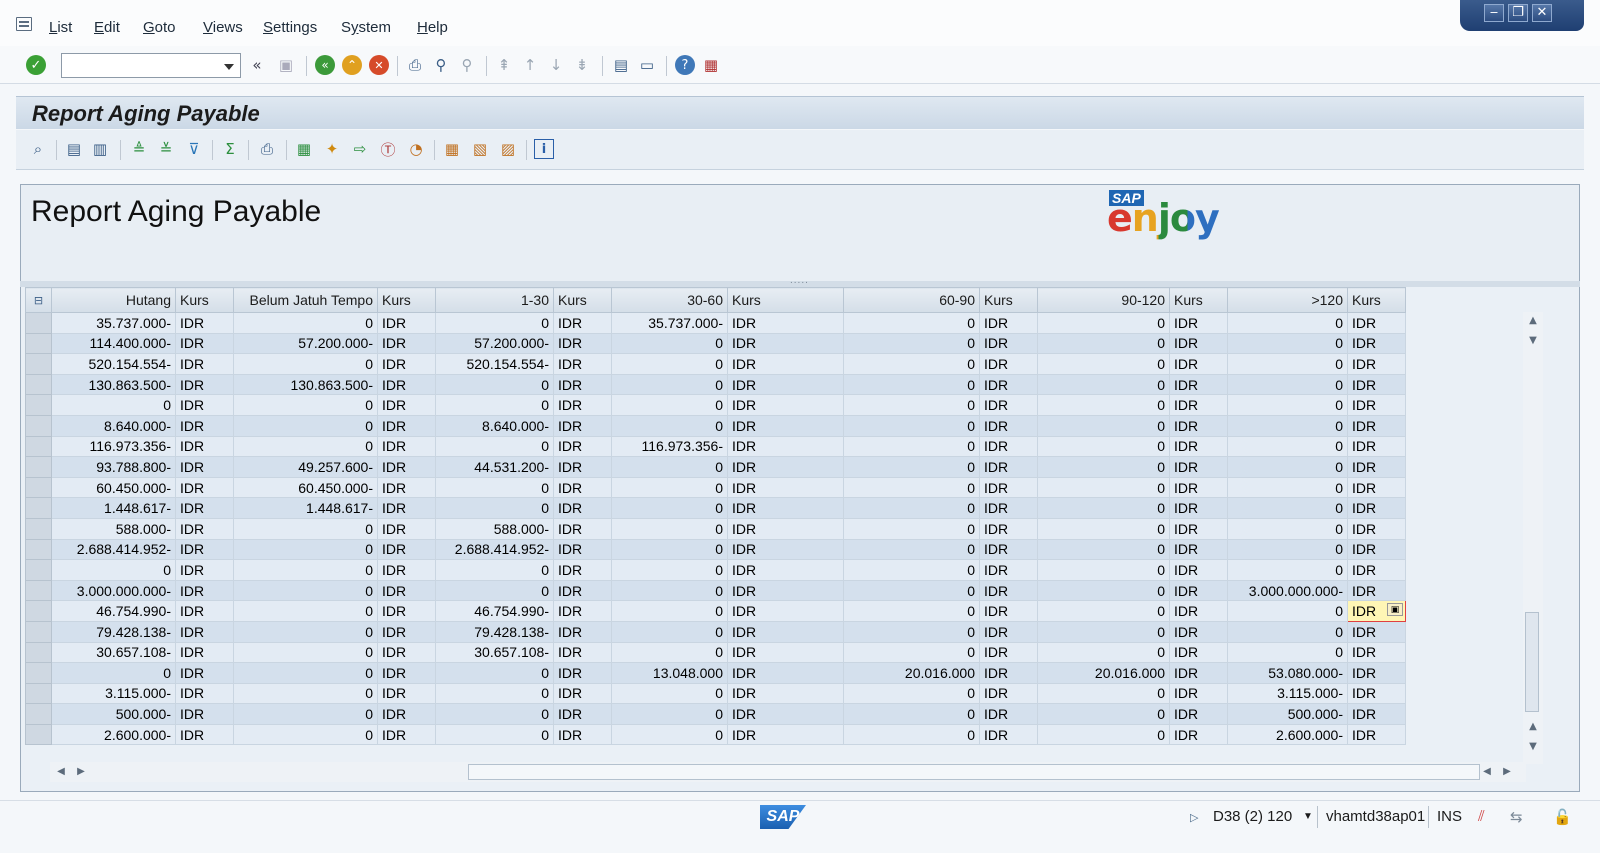  What do you see at coordinates (582, 65) in the screenshot?
I see `last-page-icon: ⇟` at bounding box center [582, 65].